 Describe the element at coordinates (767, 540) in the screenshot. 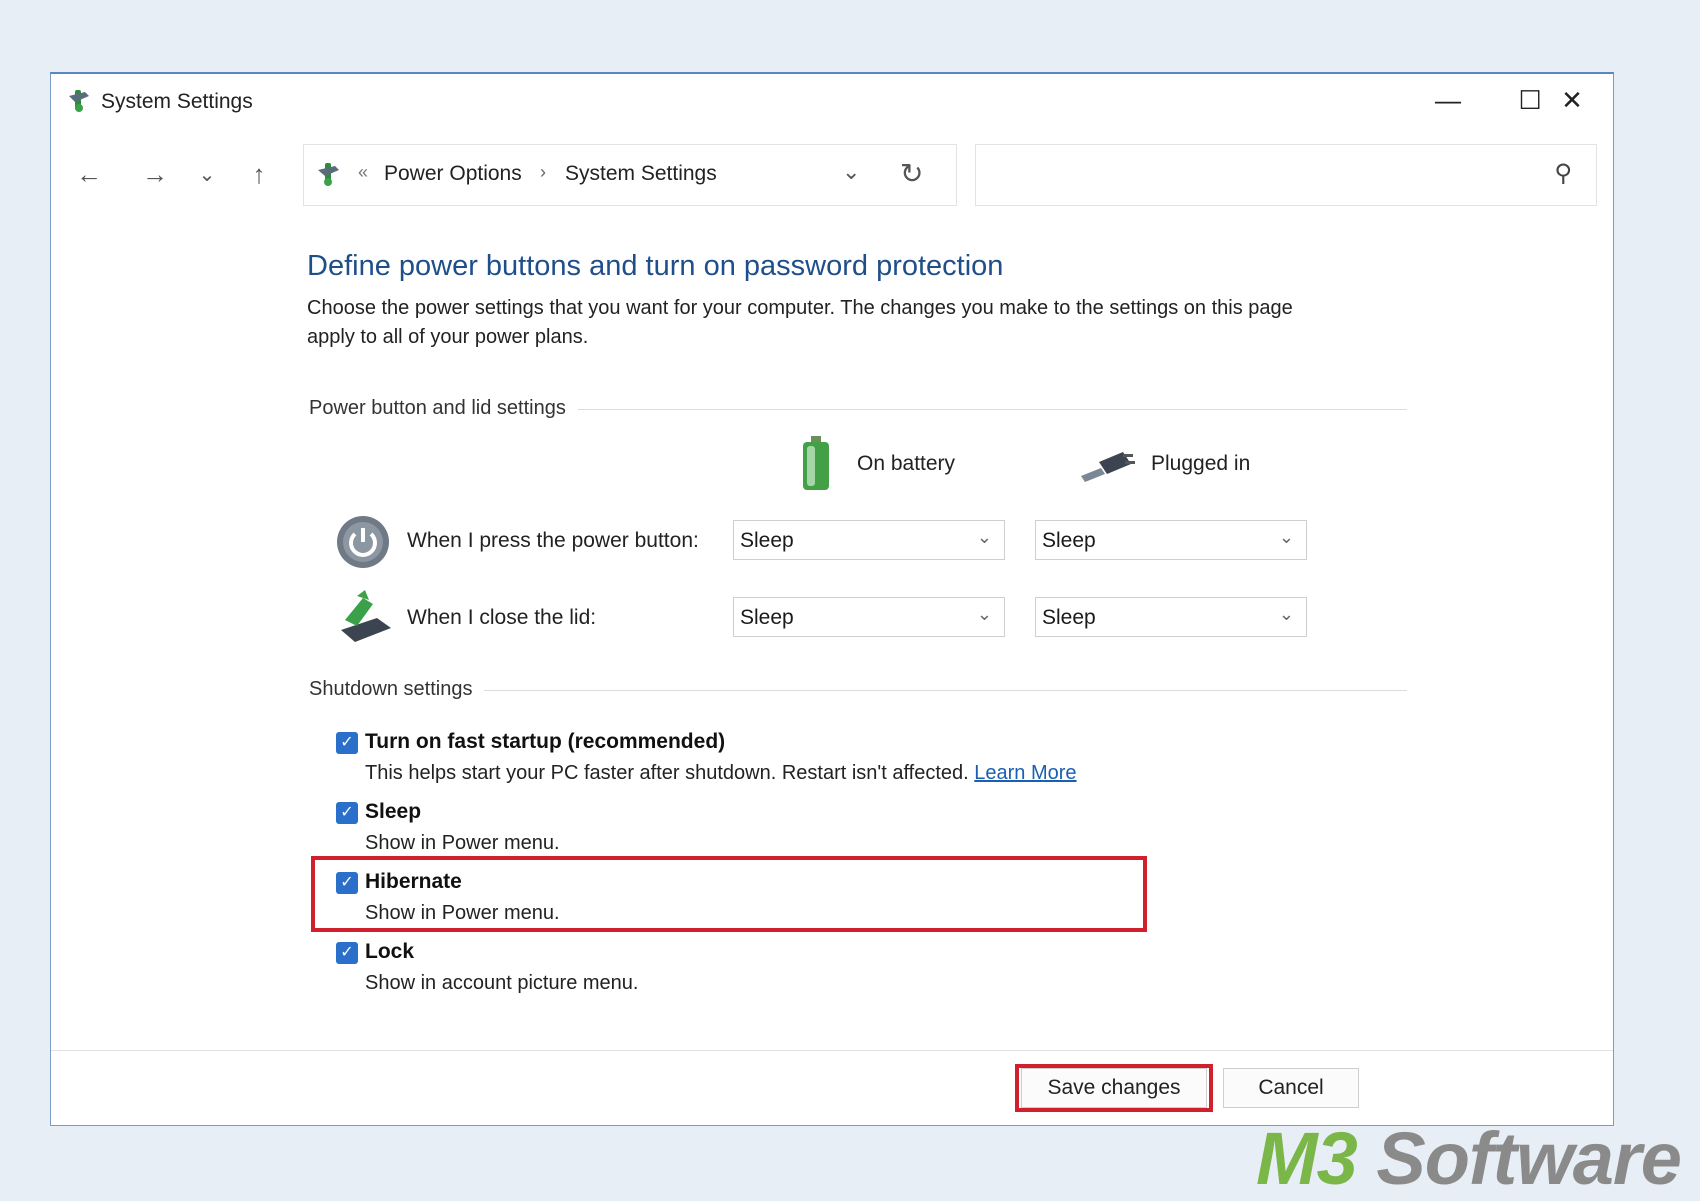

I see `power-button-battery-value: Sleep` at that location.